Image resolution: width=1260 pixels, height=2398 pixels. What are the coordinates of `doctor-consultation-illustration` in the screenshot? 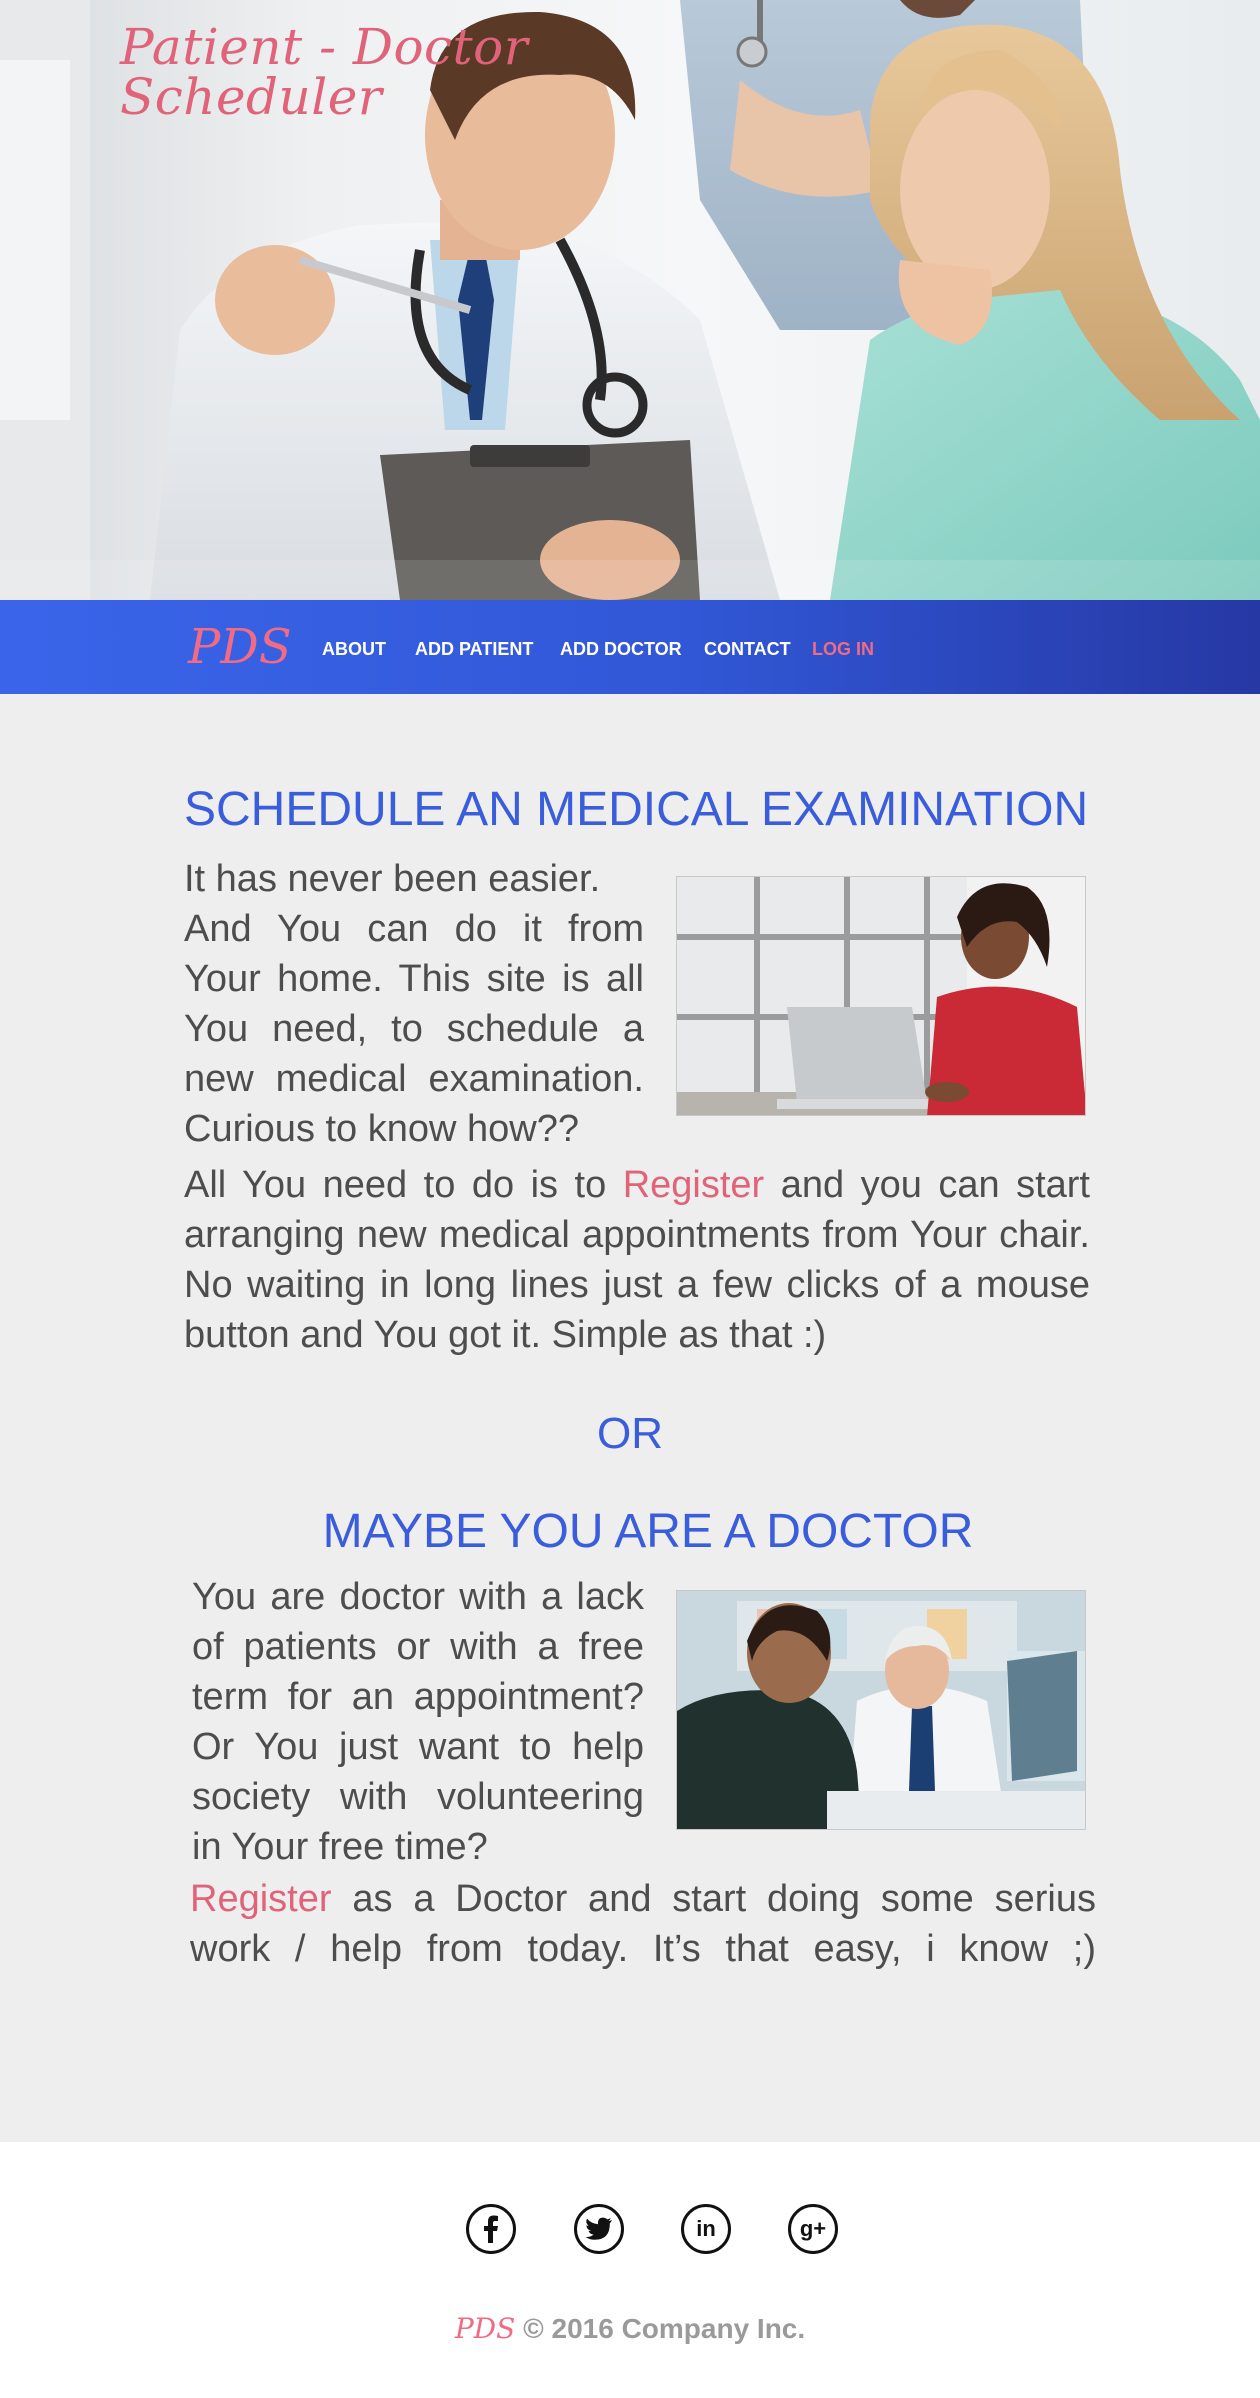 It's located at (881, 1710).